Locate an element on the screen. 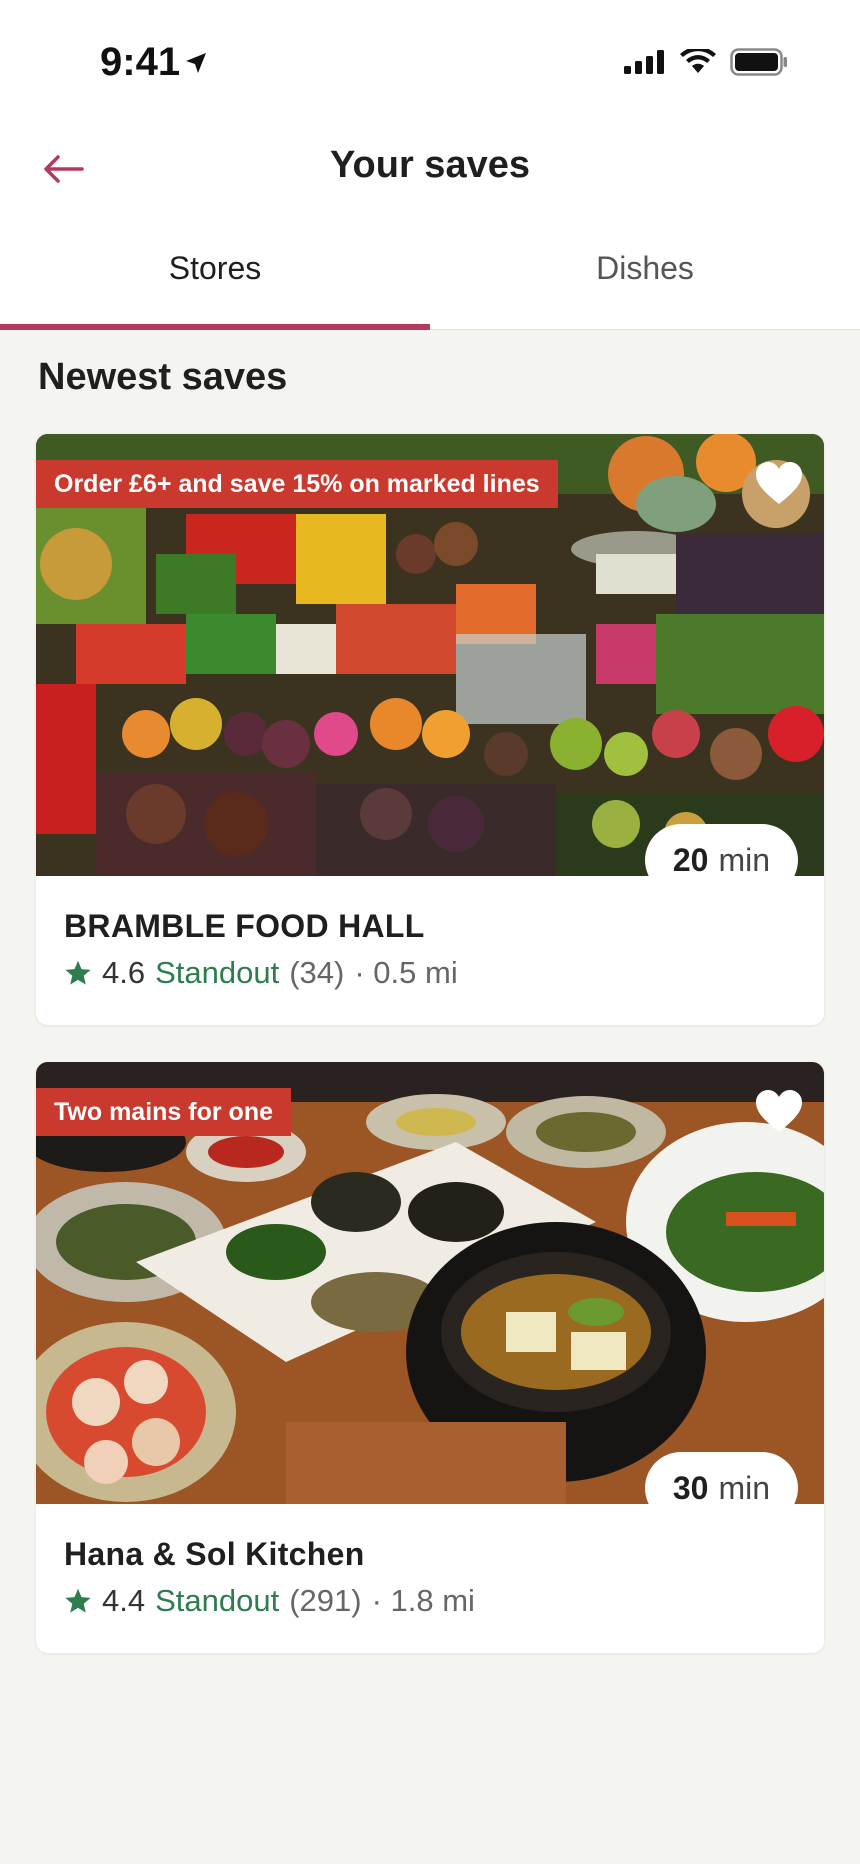  wifi-icon is located at coordinates (698, 61).